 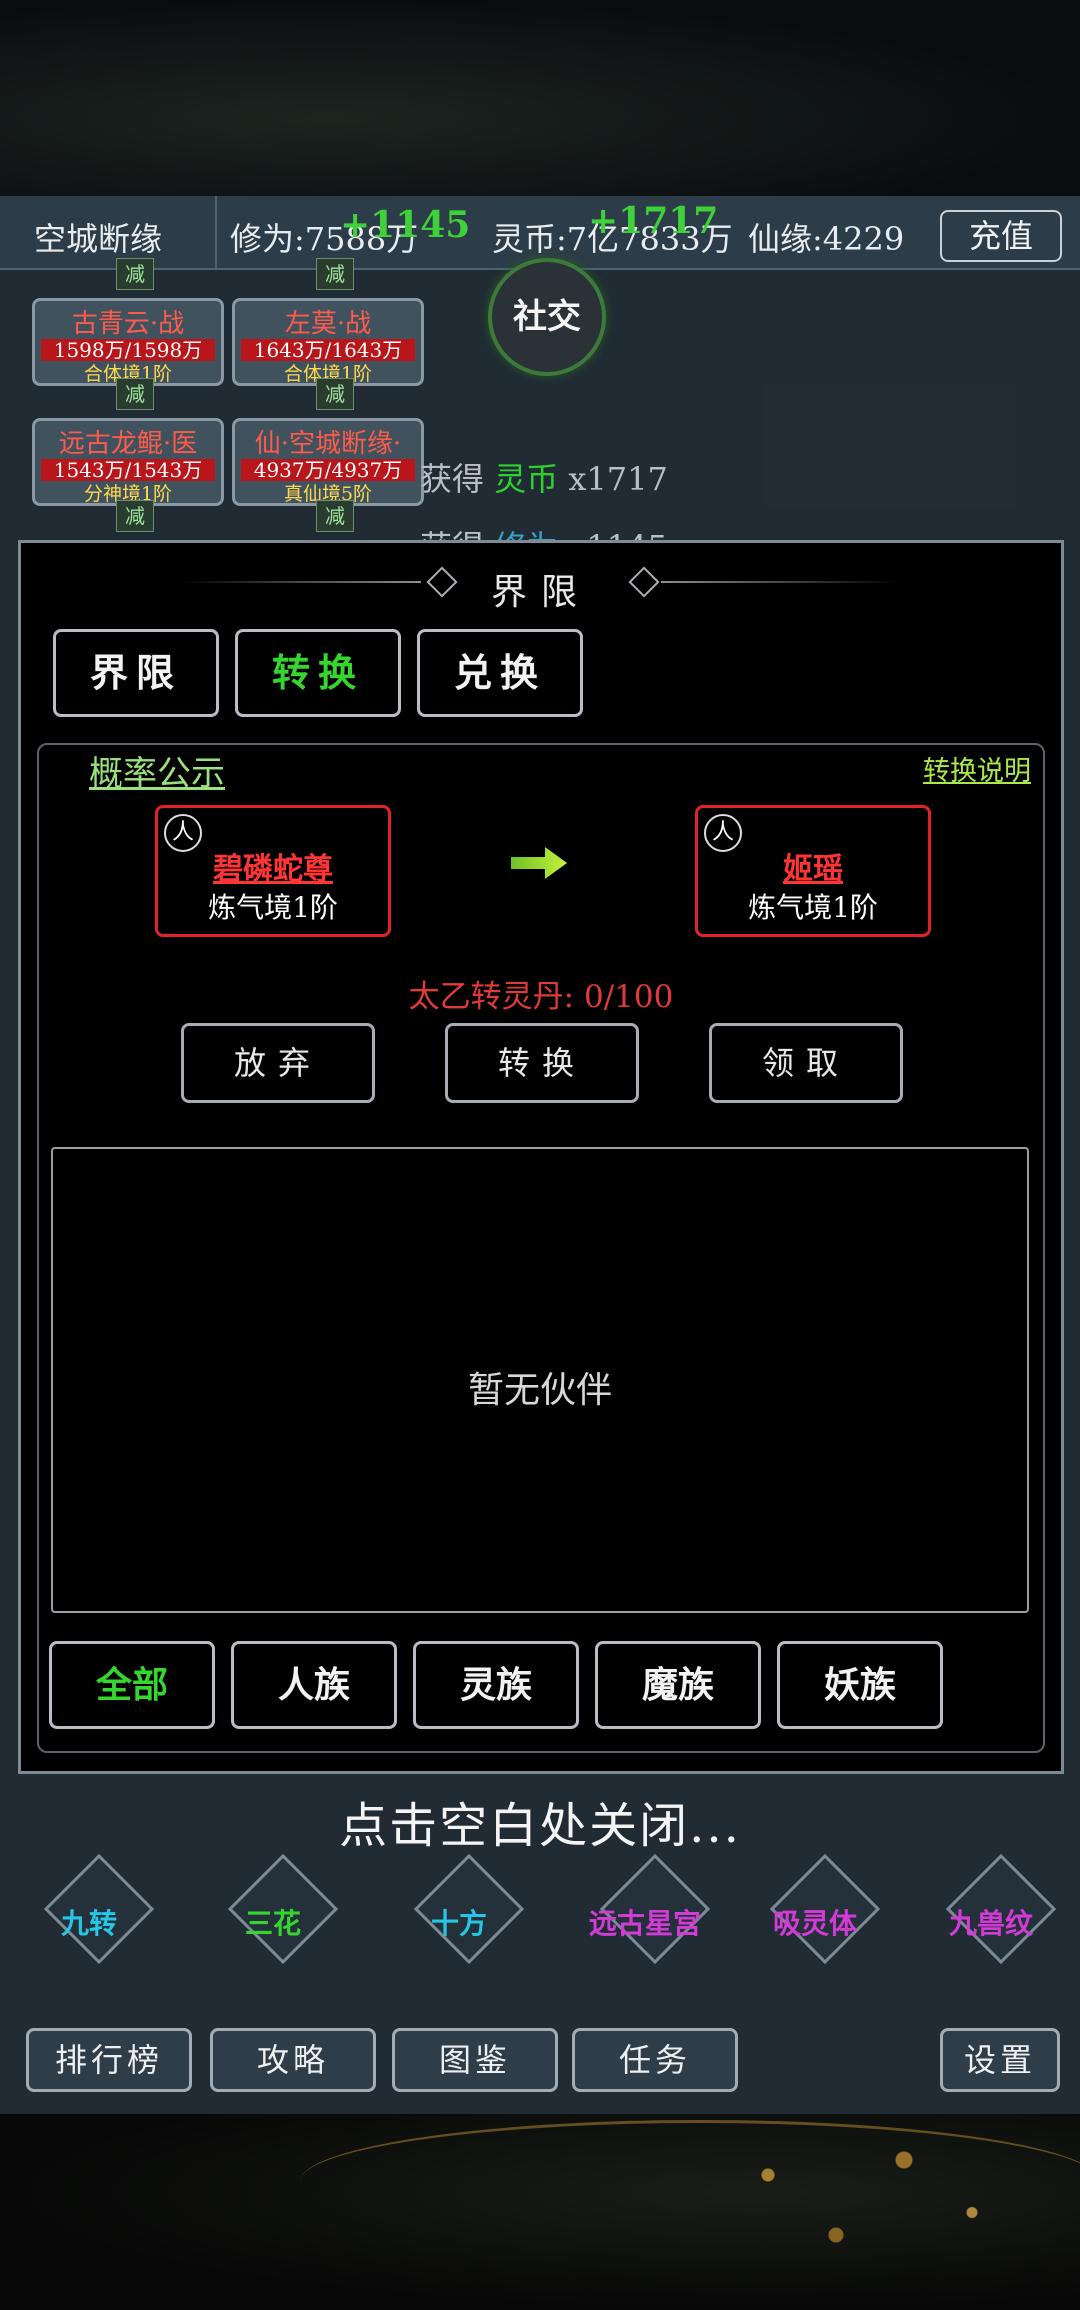 I want to click on skill-item: 吸灵体, so click(x=815, y=1909).